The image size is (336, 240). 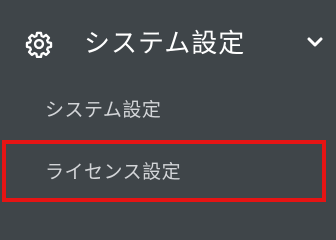 What do you see at coordinates (39, 44) in the screenshot?
I see `gear-icon` at bounding box center [39, 44].